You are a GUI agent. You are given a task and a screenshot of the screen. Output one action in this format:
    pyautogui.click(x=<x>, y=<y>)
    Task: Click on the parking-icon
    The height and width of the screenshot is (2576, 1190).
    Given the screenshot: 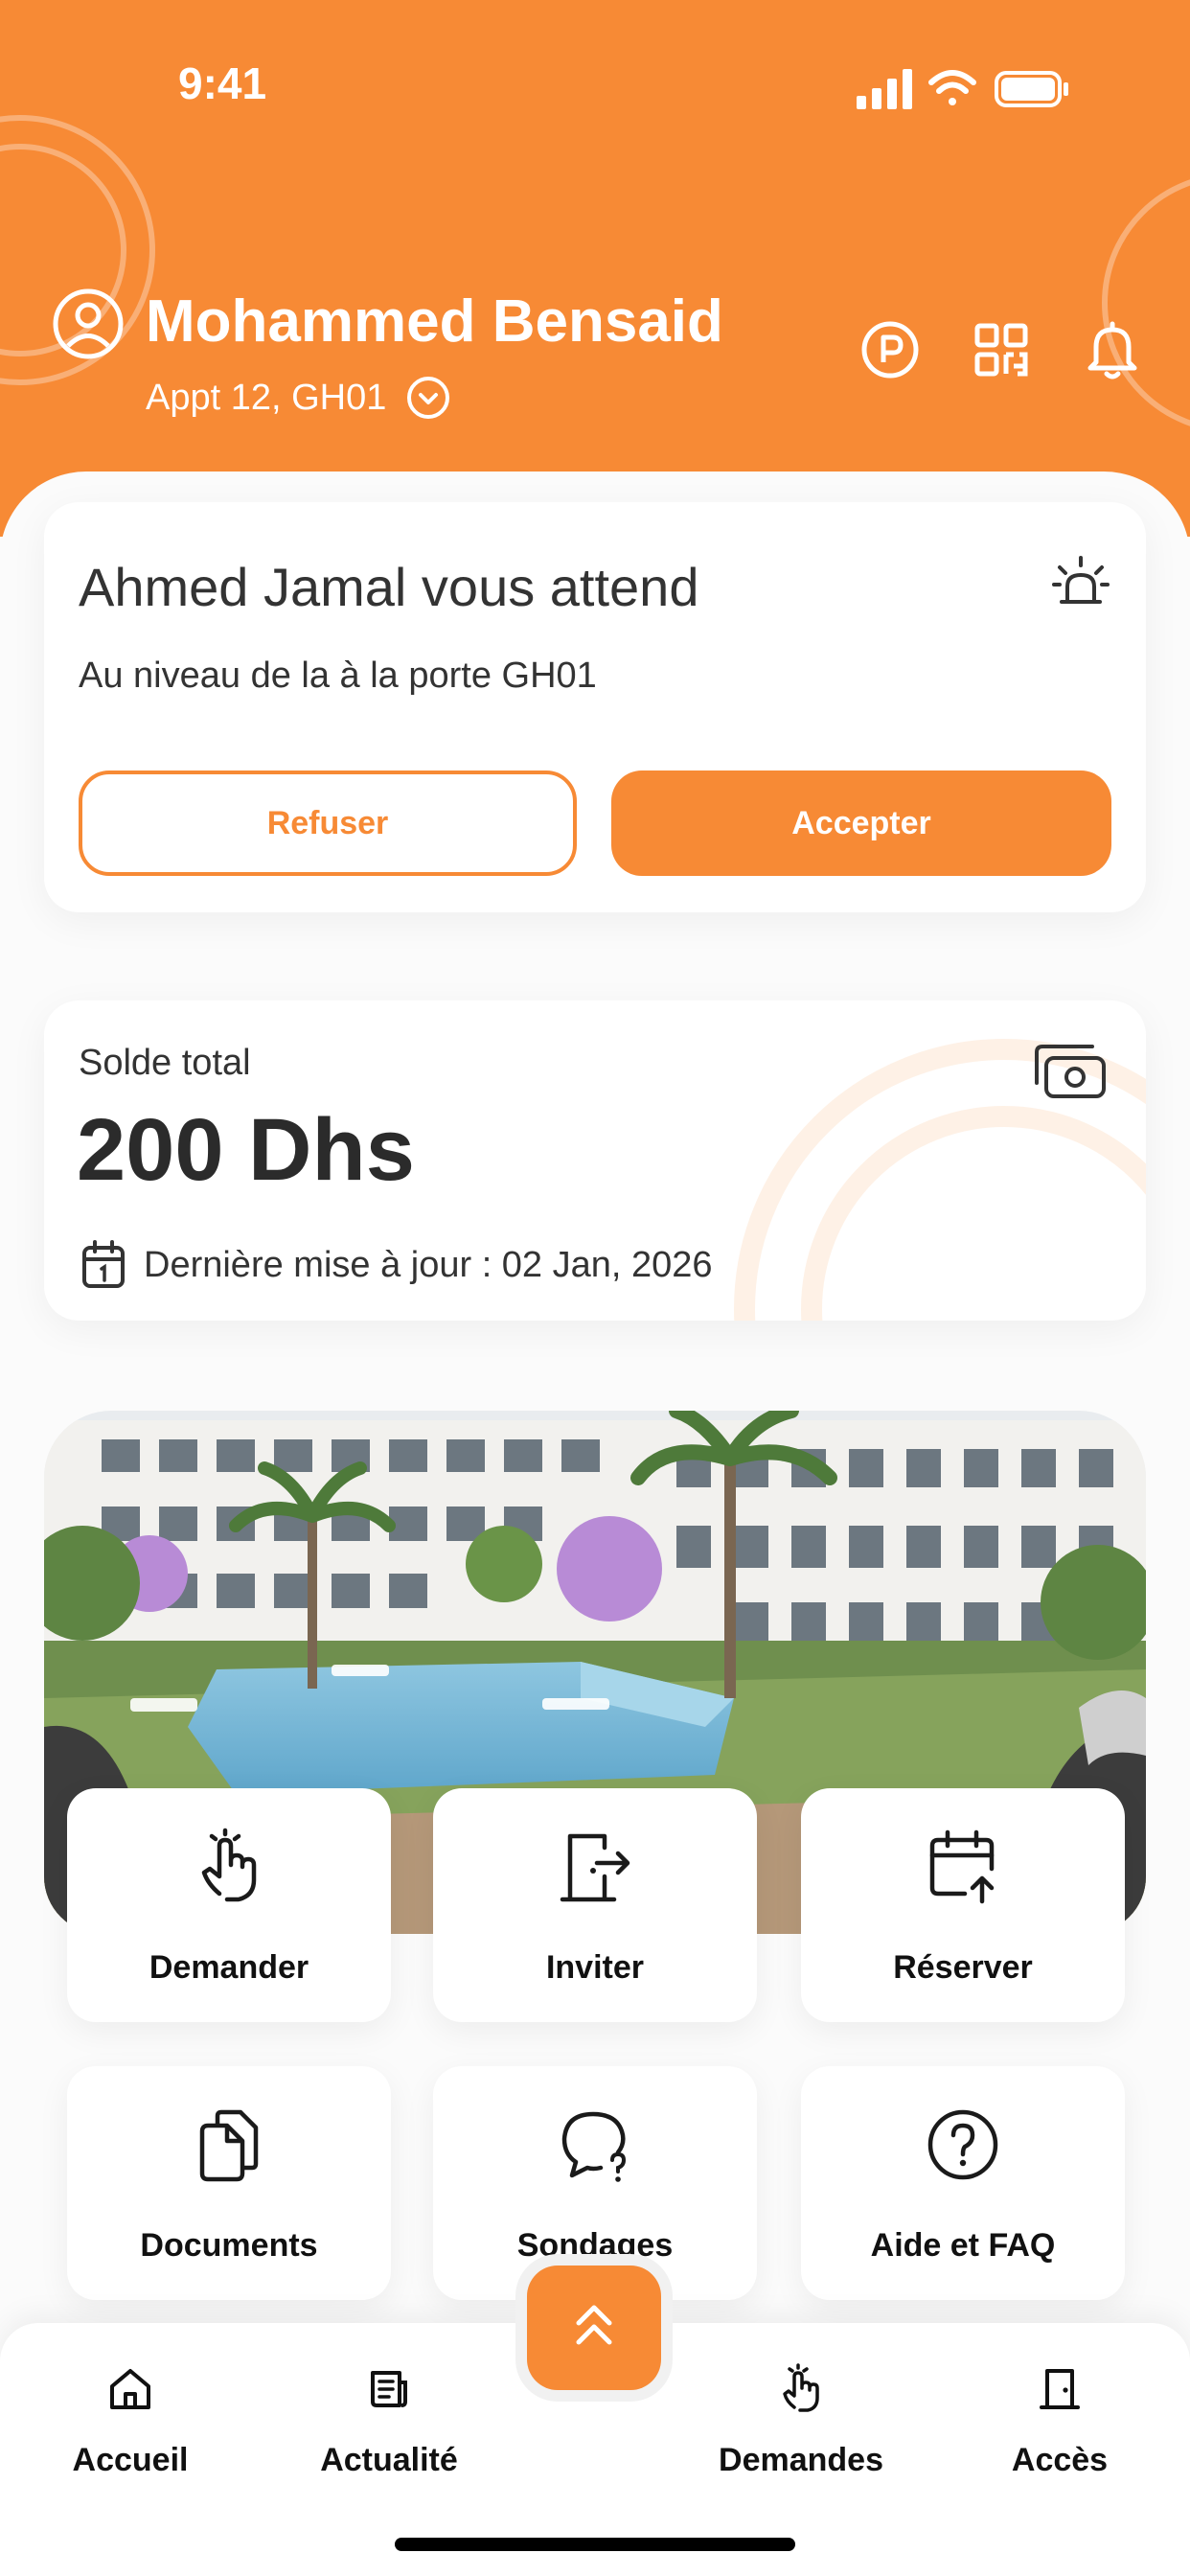 What is the action you would take?
    pyautogui.click(x=890, y=350)
    